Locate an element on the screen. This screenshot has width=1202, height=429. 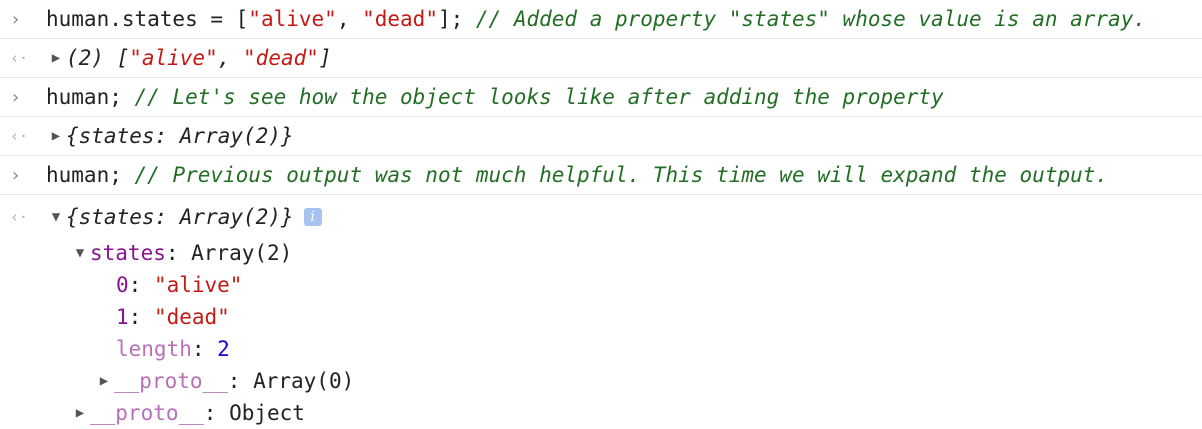
console-output-line: ‹· ▶ (2) ["alive", "dead"] is located at coordinates (601, 58).